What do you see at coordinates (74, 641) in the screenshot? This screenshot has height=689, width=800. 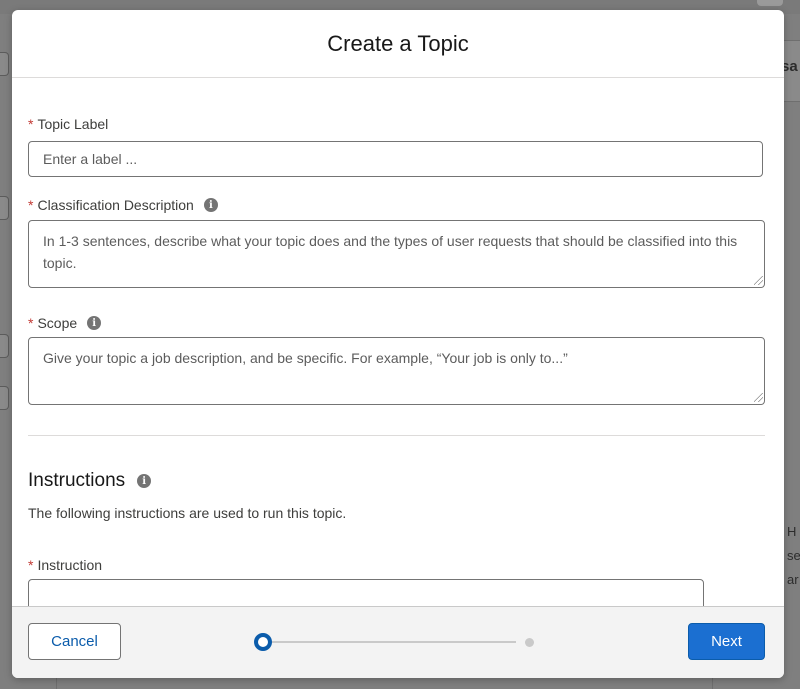 I see `cancel-button: Cancel` at bounding box center [74, 641].